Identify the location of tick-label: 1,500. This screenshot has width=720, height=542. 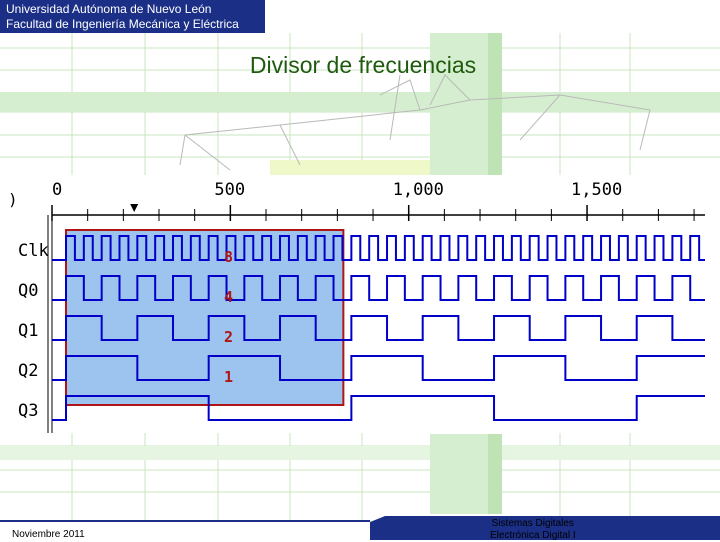
(596, 190).